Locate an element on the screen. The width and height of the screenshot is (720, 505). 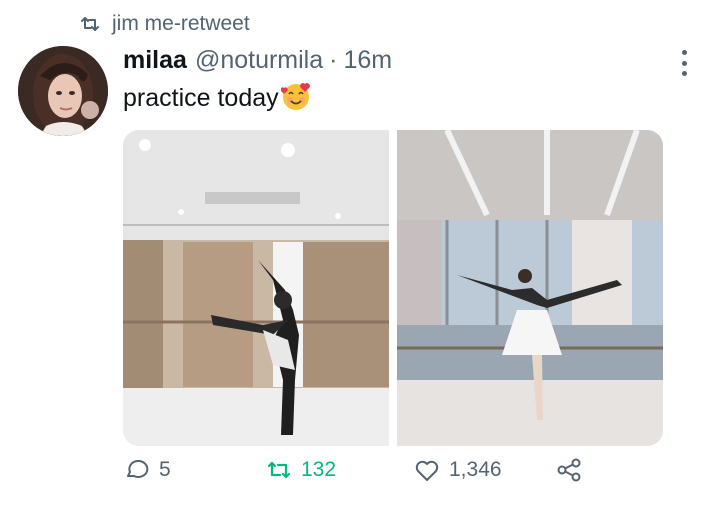
reply-icon is located at coordinates (138, 469).